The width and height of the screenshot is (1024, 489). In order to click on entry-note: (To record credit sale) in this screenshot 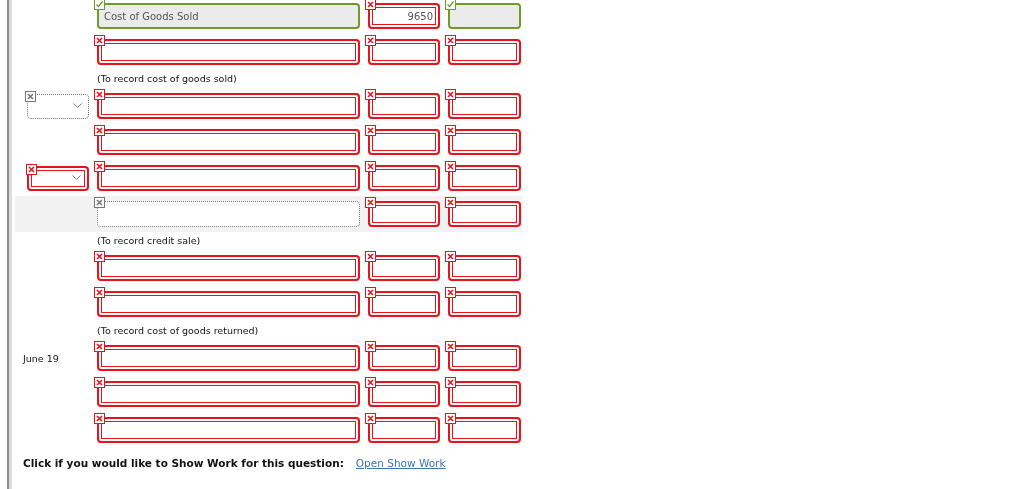, I will do `click(149, 240)`.